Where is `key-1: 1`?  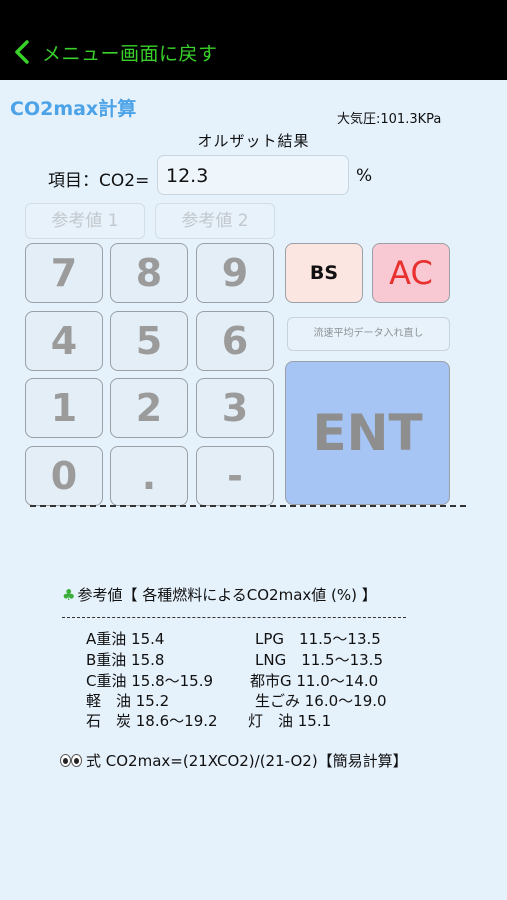 key-1: 1 is located at coordinates (64, 408).